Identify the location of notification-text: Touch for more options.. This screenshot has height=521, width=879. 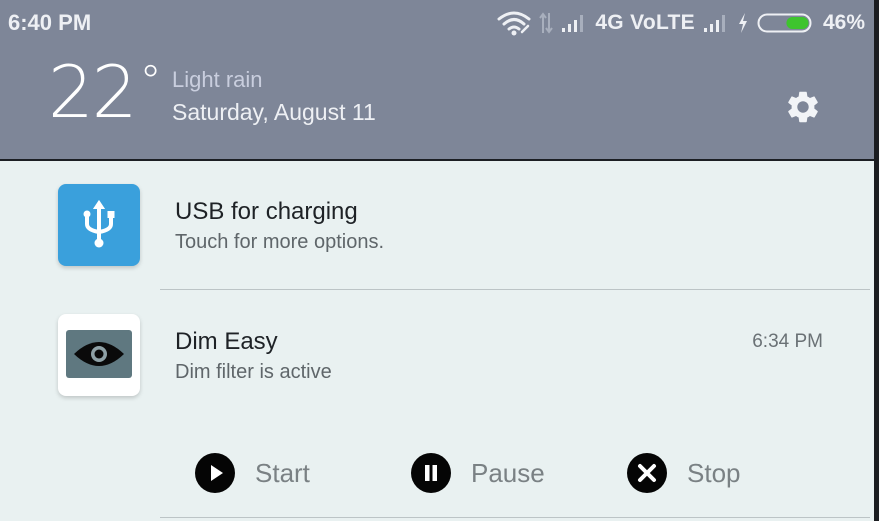
(279, 242).